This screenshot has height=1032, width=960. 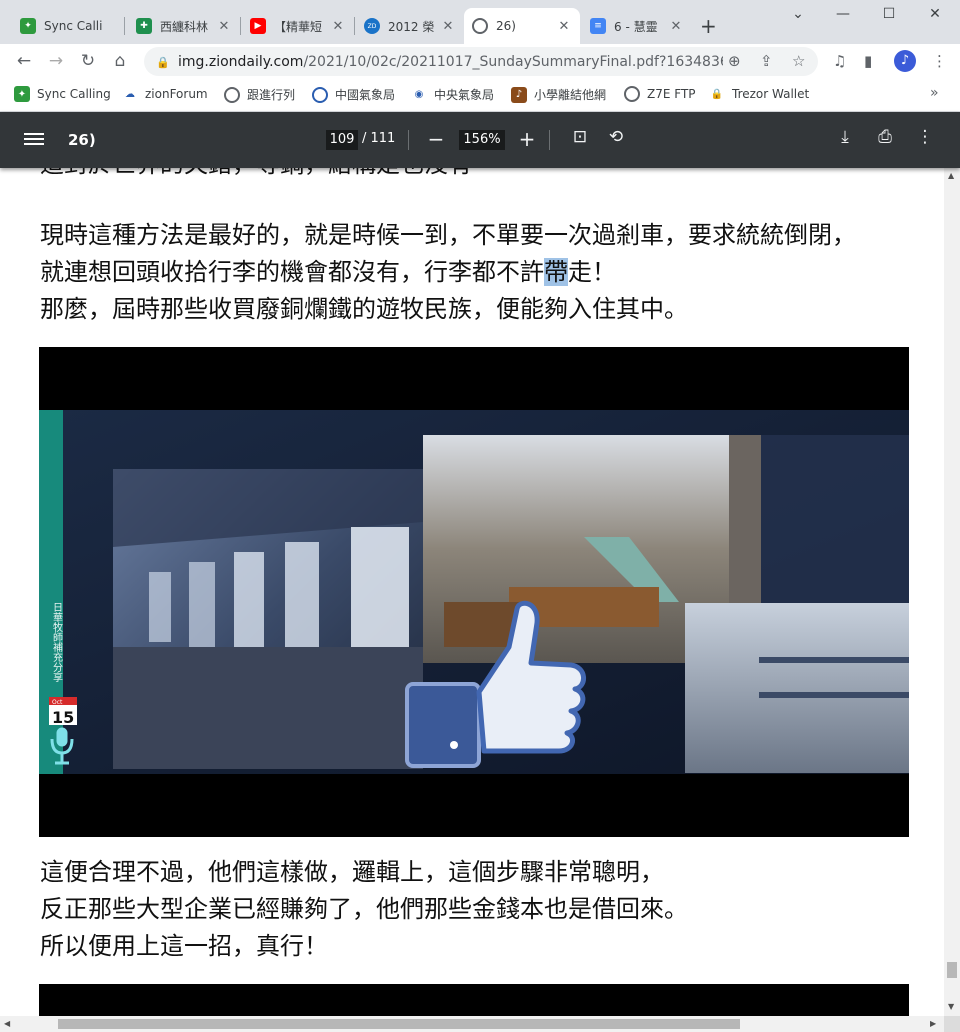 I want to click on more-options-icon: ⋮, so click(x=925, y=137).